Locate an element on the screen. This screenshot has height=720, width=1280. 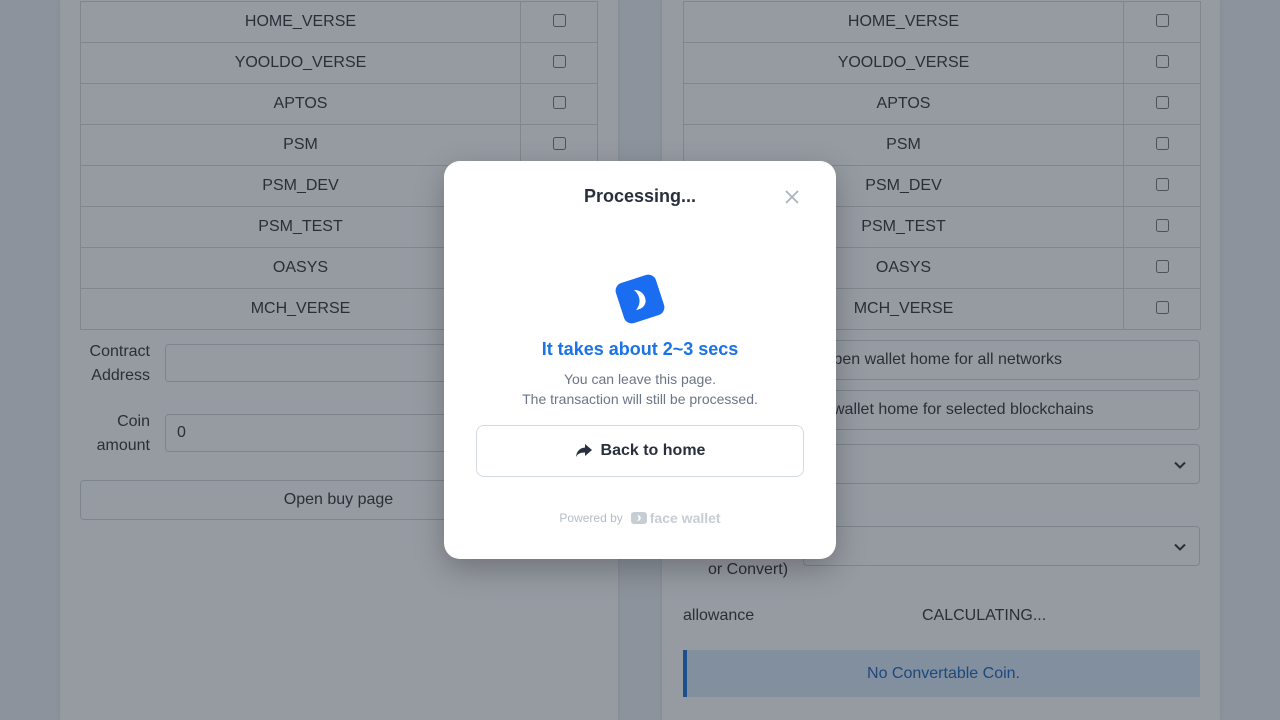
powered-by: Powered by face wallet is located at coordinates (640, 518).